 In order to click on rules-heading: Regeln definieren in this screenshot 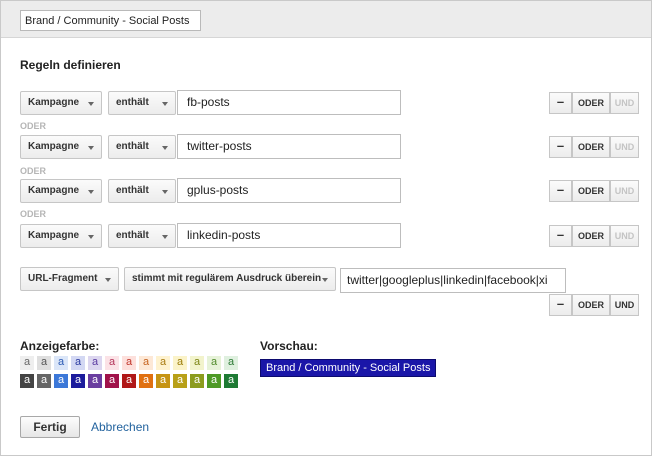, I will do `click(70, 65)`.